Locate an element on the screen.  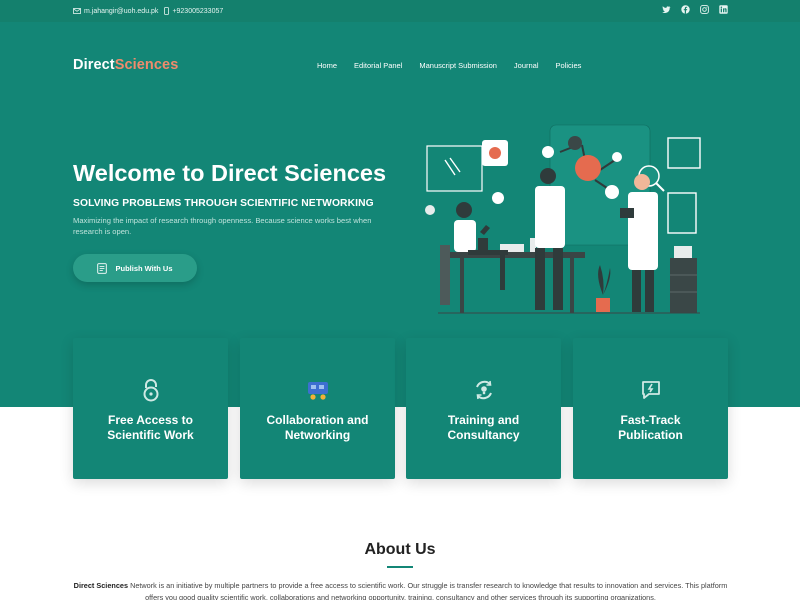
nav-manuscript-submission: Manuscript Submission is located at coordinates (458, 65).